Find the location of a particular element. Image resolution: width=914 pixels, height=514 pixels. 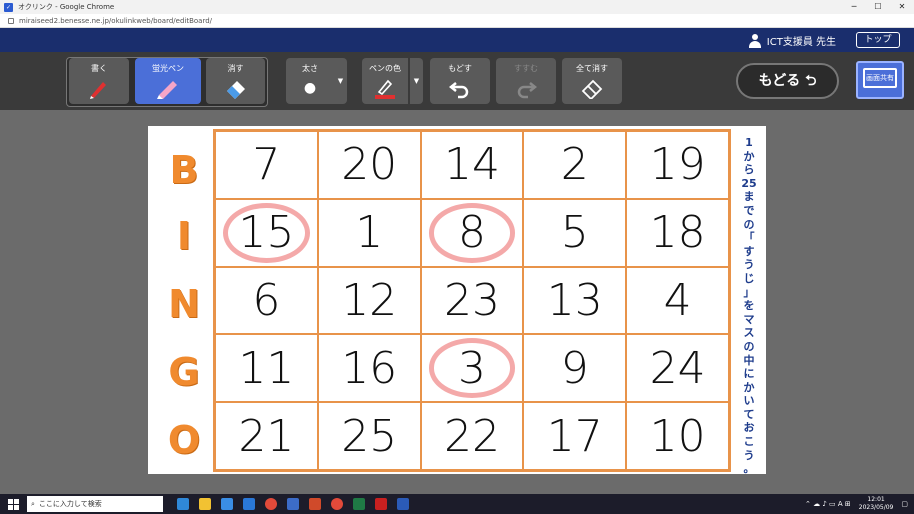

pencil-icon is located at coordinates (98, 90).